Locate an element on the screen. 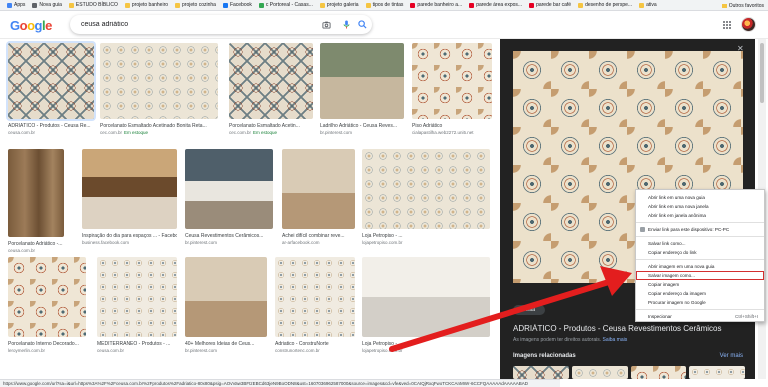 Image resolution: width=768 pixels, height=387 pixels. bookmark-item: projeto galeria is located at coordinates (339, 5).